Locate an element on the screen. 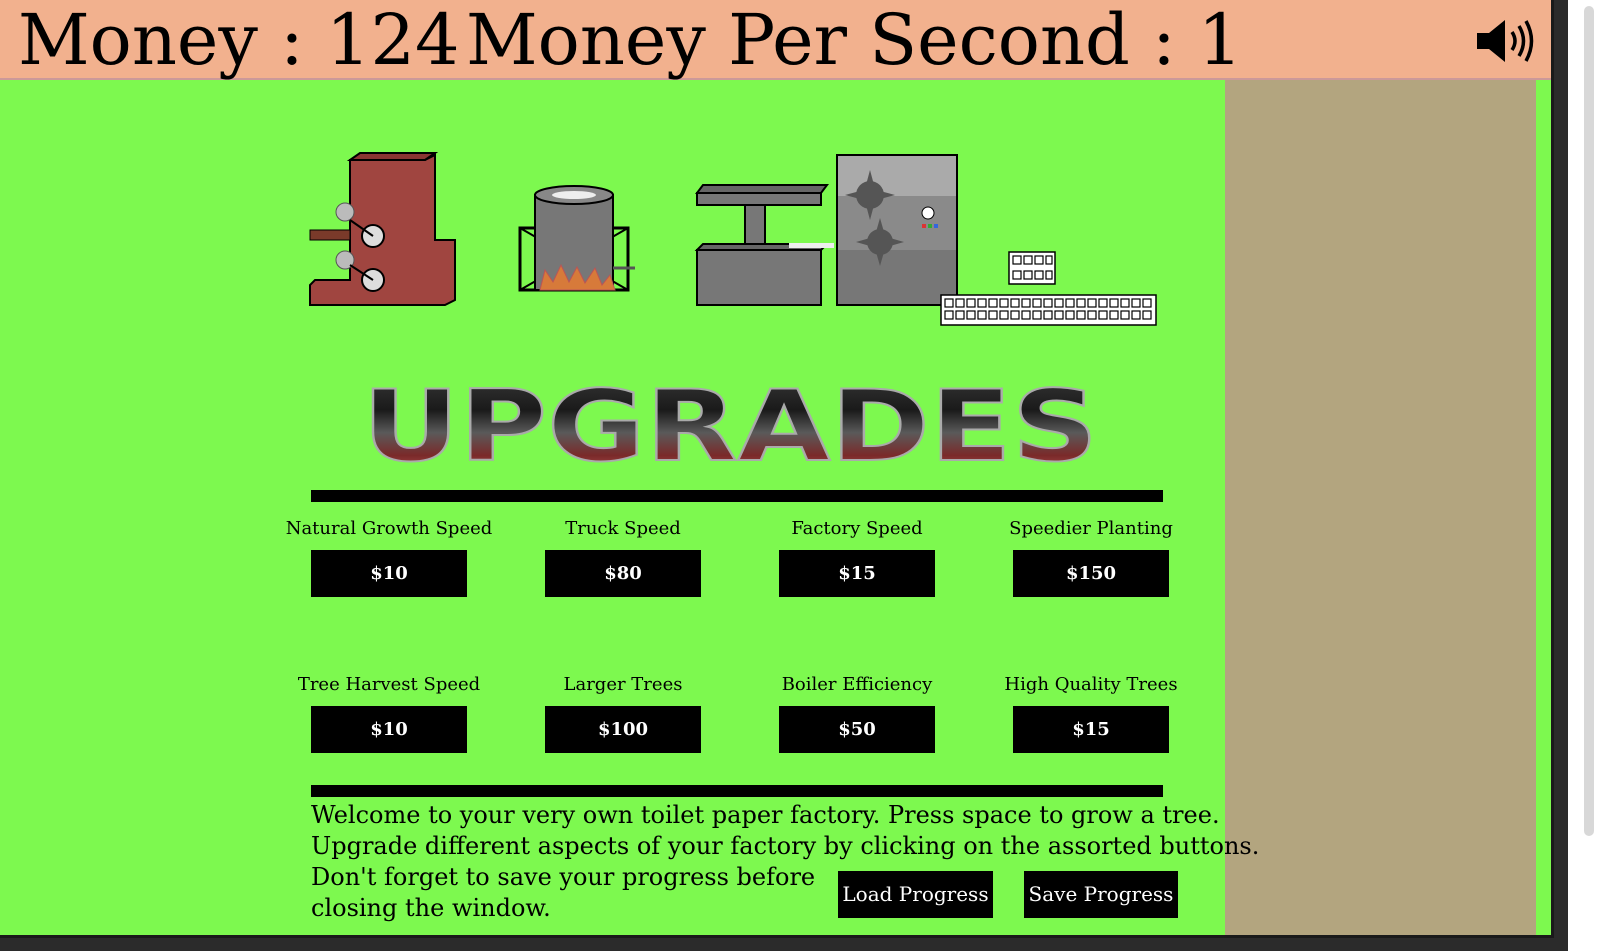 The height and width of the screenshot is (951, 1600). factory-scene is located at coordinates (733, 239).